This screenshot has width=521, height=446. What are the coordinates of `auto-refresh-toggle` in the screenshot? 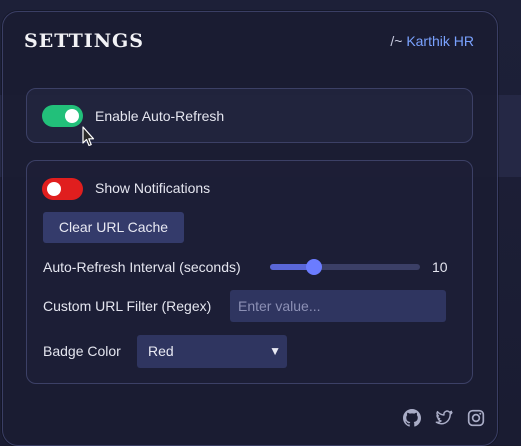 It's located at (62, 116).